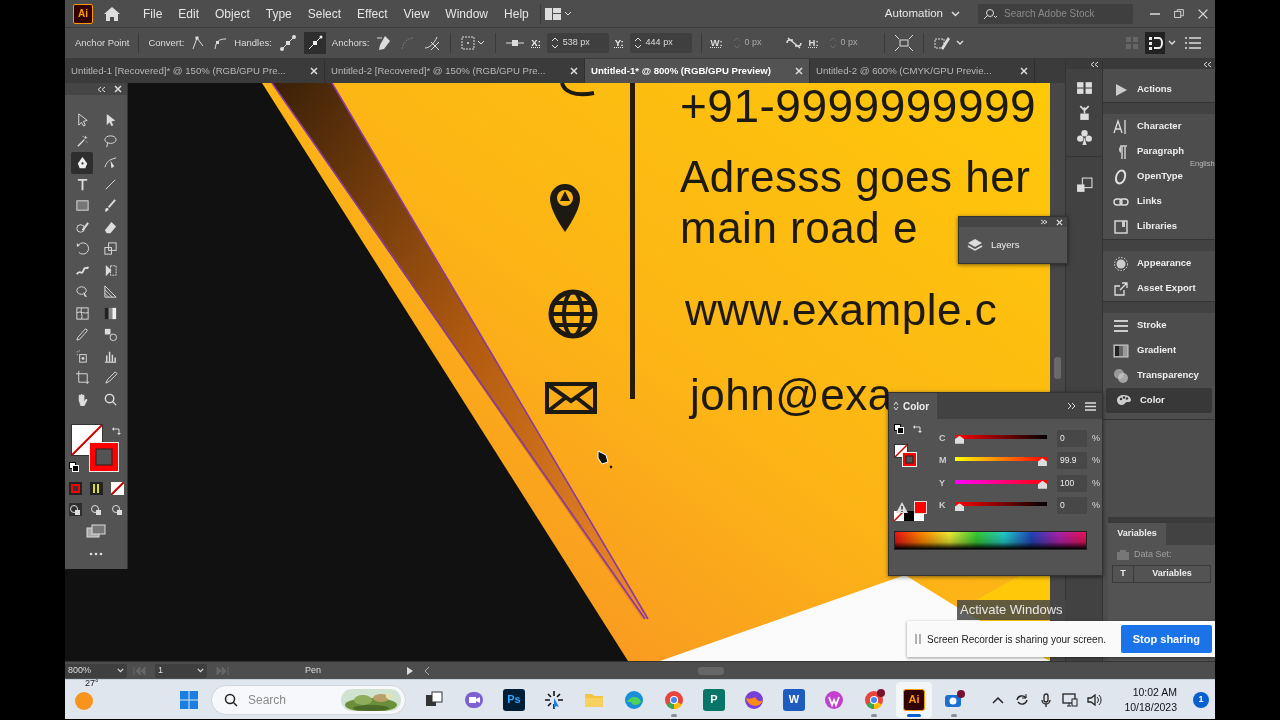  I want to click on taskbar-search-field: Search, so click(308, 699).